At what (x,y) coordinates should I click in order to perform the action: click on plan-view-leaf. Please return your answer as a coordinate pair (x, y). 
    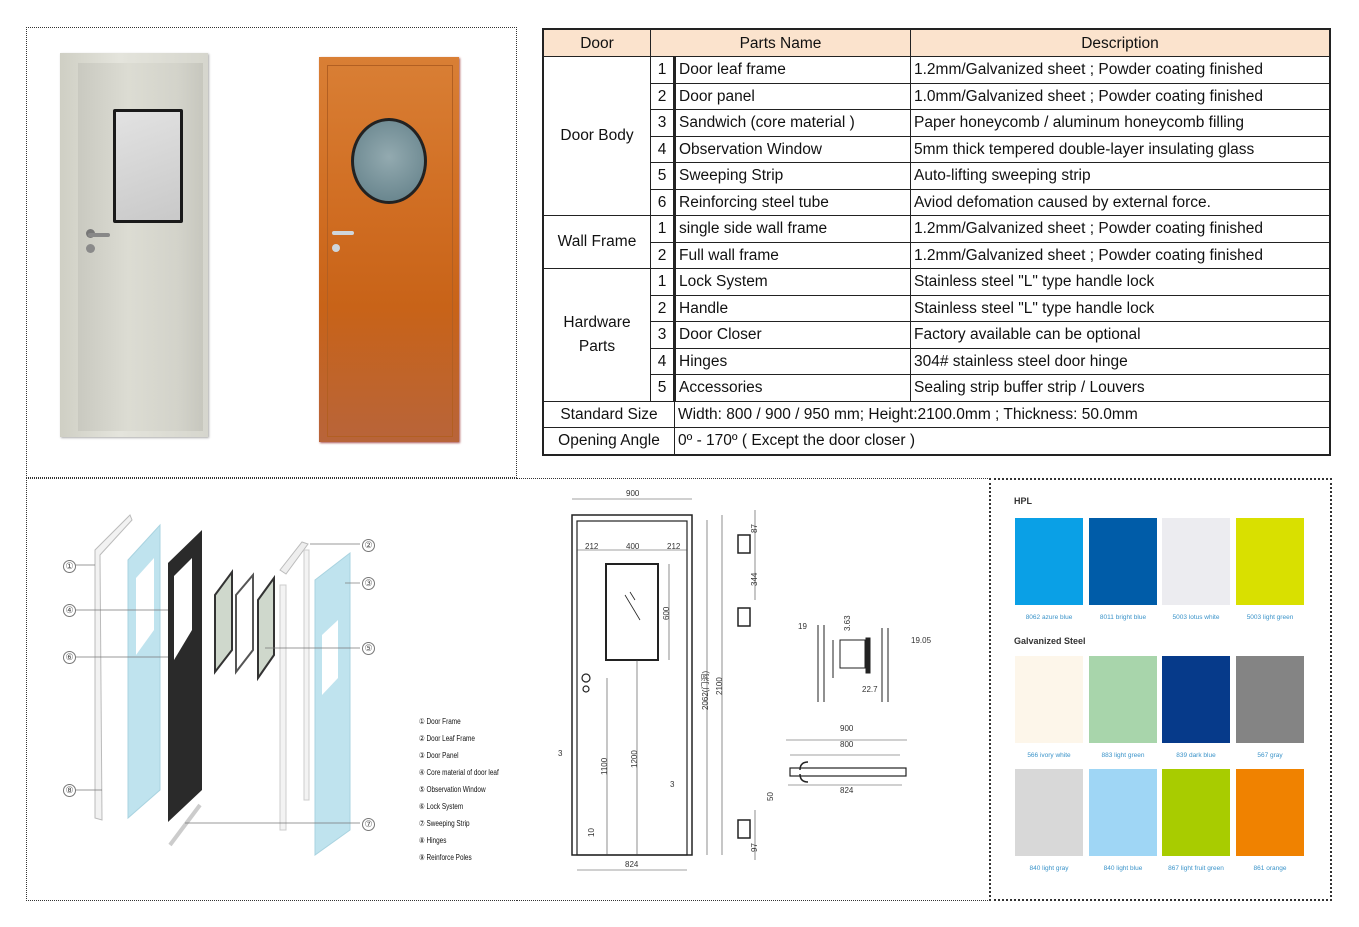
    Looking at the image, I should click on (848, 772).